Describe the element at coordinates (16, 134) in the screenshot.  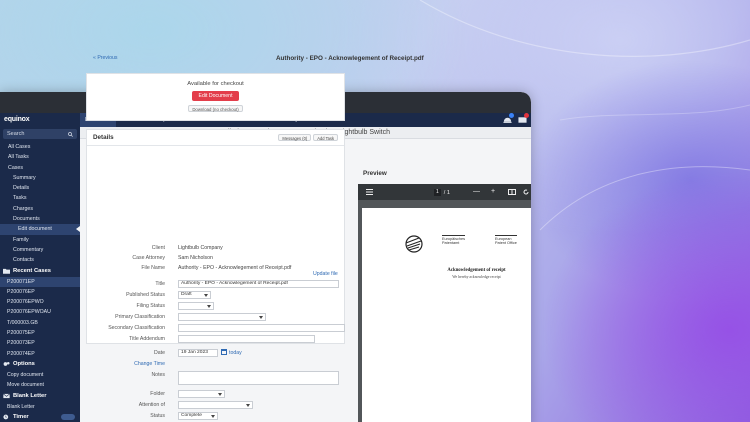
I see `search-placeholder: Search` at that location.